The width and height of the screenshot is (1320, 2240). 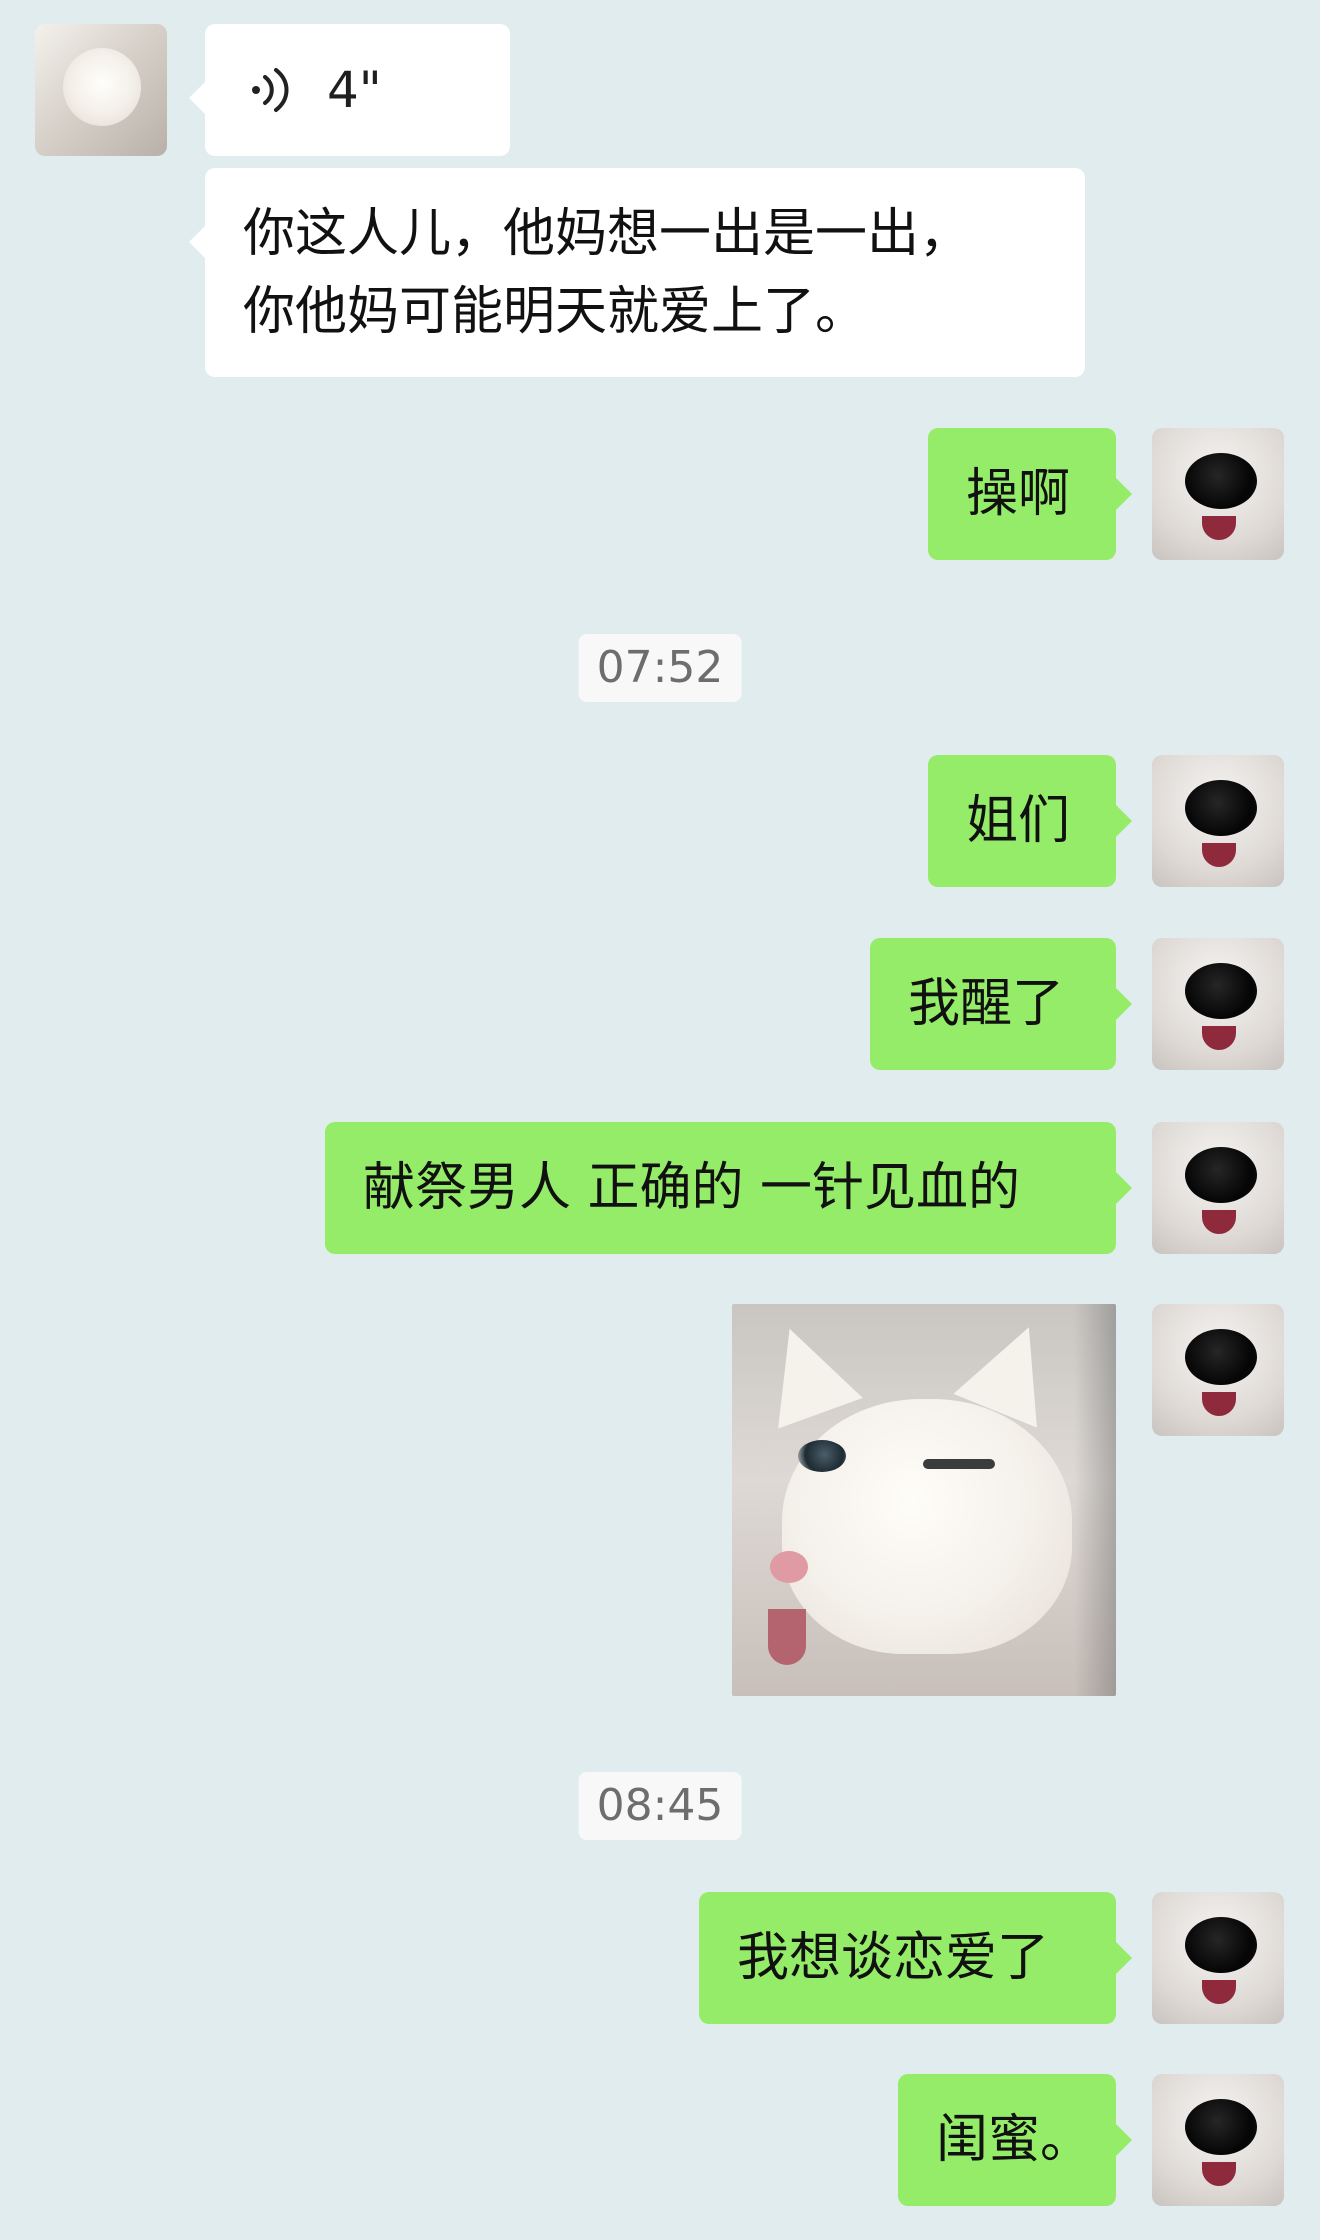 I want to click on voice-message-duration: 4", so click(x=354, y=90).